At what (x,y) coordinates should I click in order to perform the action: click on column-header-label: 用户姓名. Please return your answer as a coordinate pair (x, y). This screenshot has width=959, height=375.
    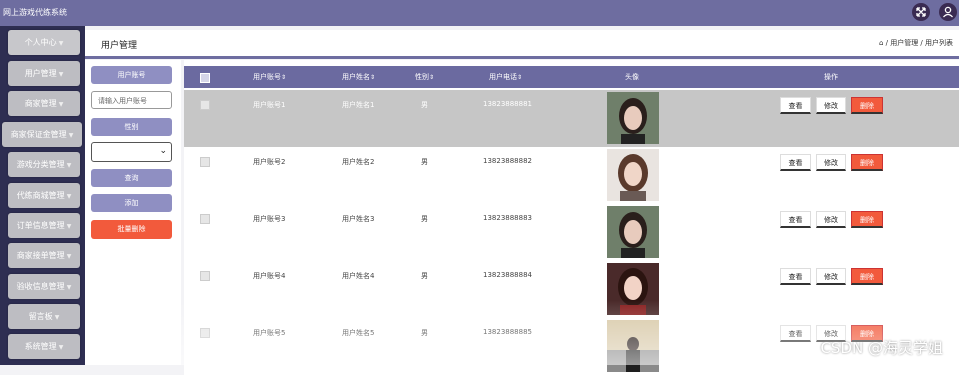
    Looking at the image, I should click on (356, 77).